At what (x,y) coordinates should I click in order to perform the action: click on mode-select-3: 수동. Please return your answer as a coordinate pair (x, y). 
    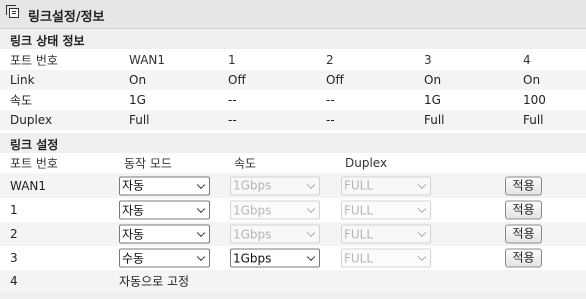
    Looking at the image, I should click on (164, 258).